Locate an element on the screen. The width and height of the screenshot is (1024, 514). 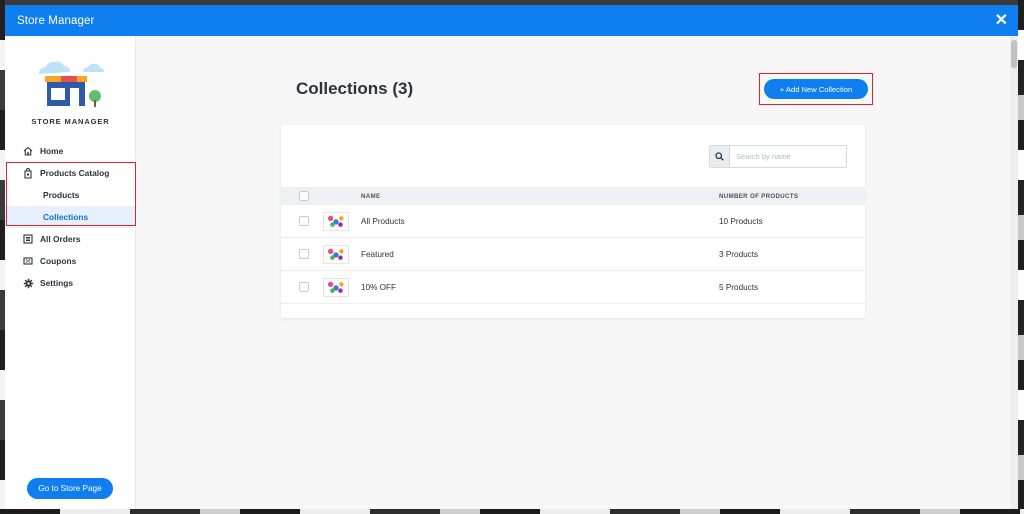
scrollbar-thumb is located at coordinates (1014, 54).